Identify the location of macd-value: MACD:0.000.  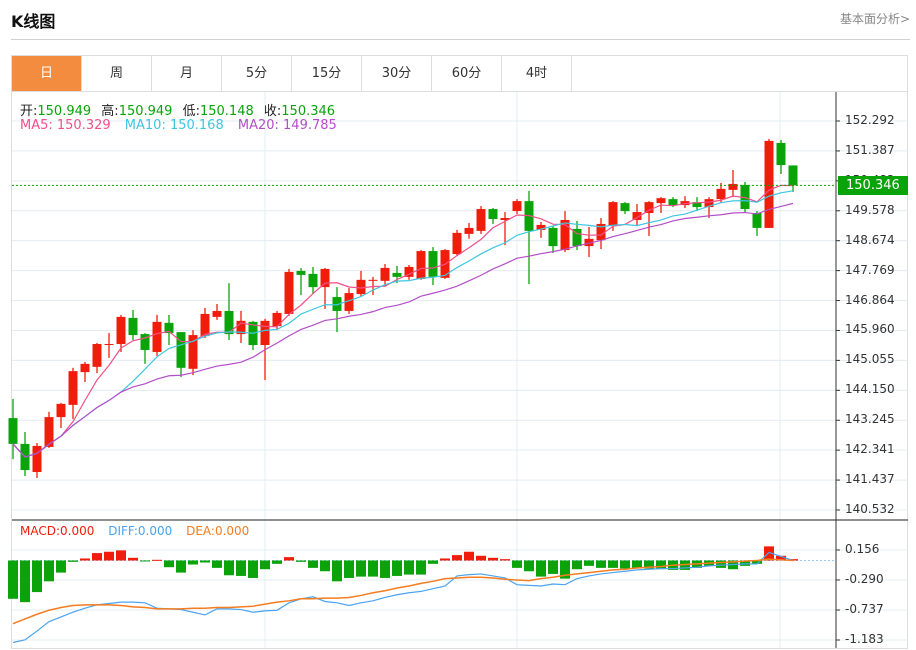
(57, 531).